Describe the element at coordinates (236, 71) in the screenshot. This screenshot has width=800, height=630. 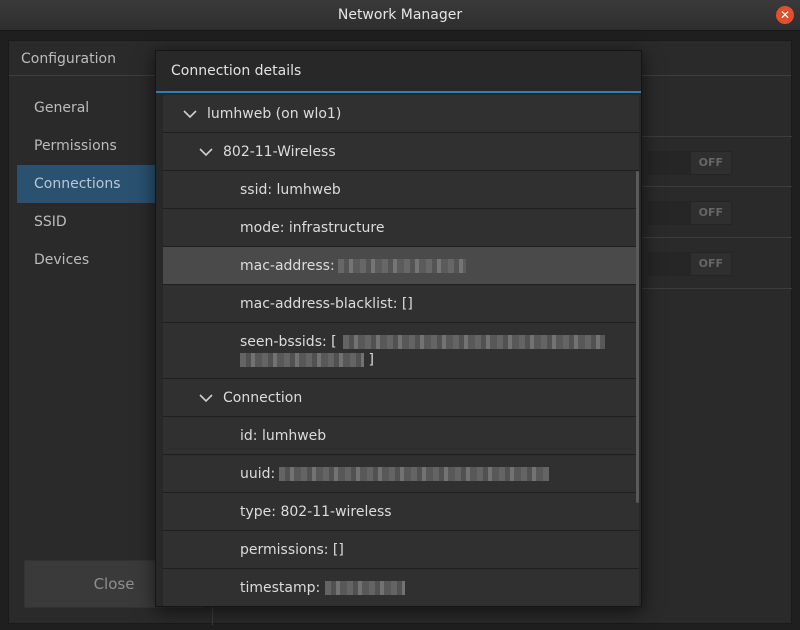
I see `dialog-title: Connection details` at that location.